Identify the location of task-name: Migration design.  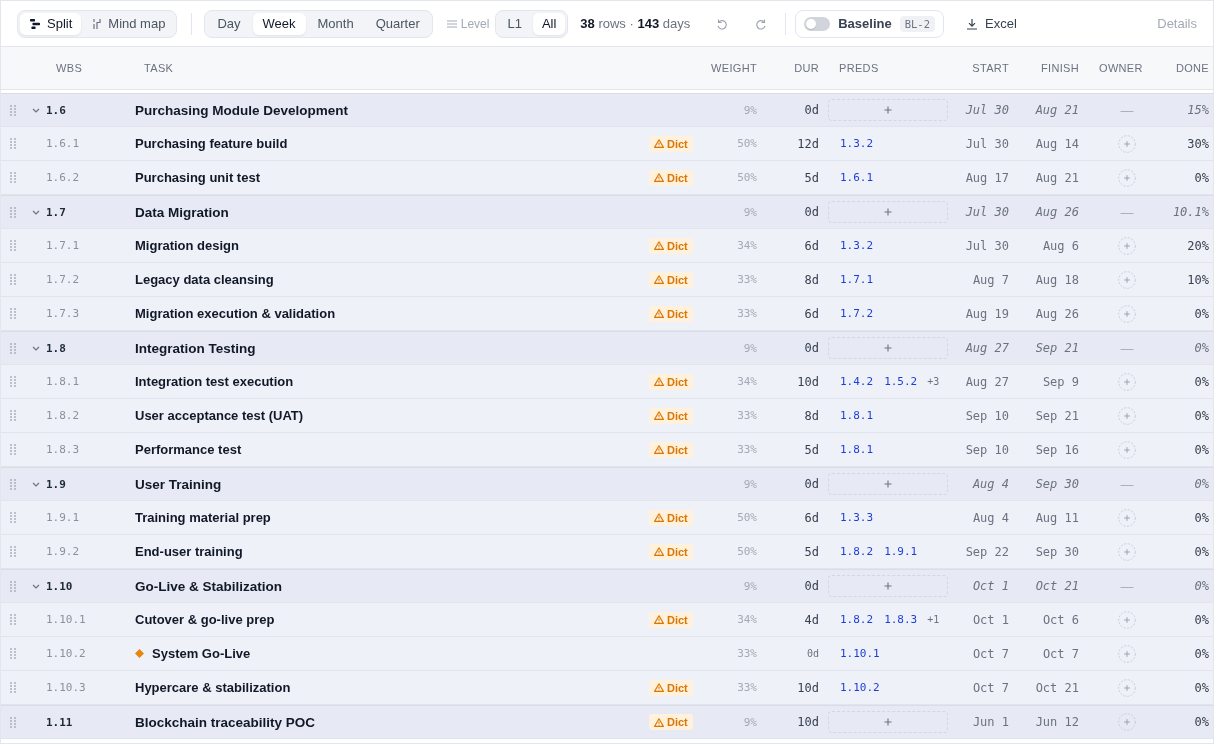
(187, 245).